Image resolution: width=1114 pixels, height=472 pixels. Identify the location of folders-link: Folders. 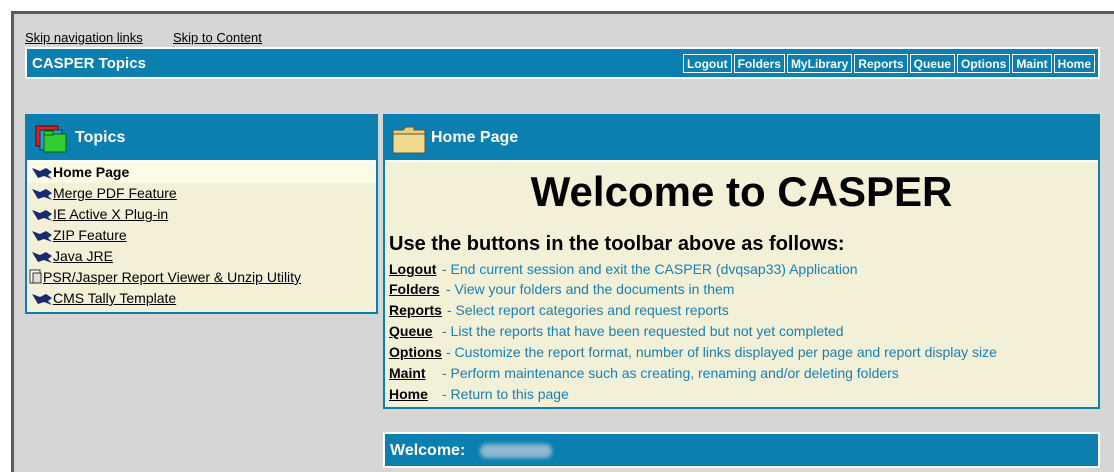
(417, 289).